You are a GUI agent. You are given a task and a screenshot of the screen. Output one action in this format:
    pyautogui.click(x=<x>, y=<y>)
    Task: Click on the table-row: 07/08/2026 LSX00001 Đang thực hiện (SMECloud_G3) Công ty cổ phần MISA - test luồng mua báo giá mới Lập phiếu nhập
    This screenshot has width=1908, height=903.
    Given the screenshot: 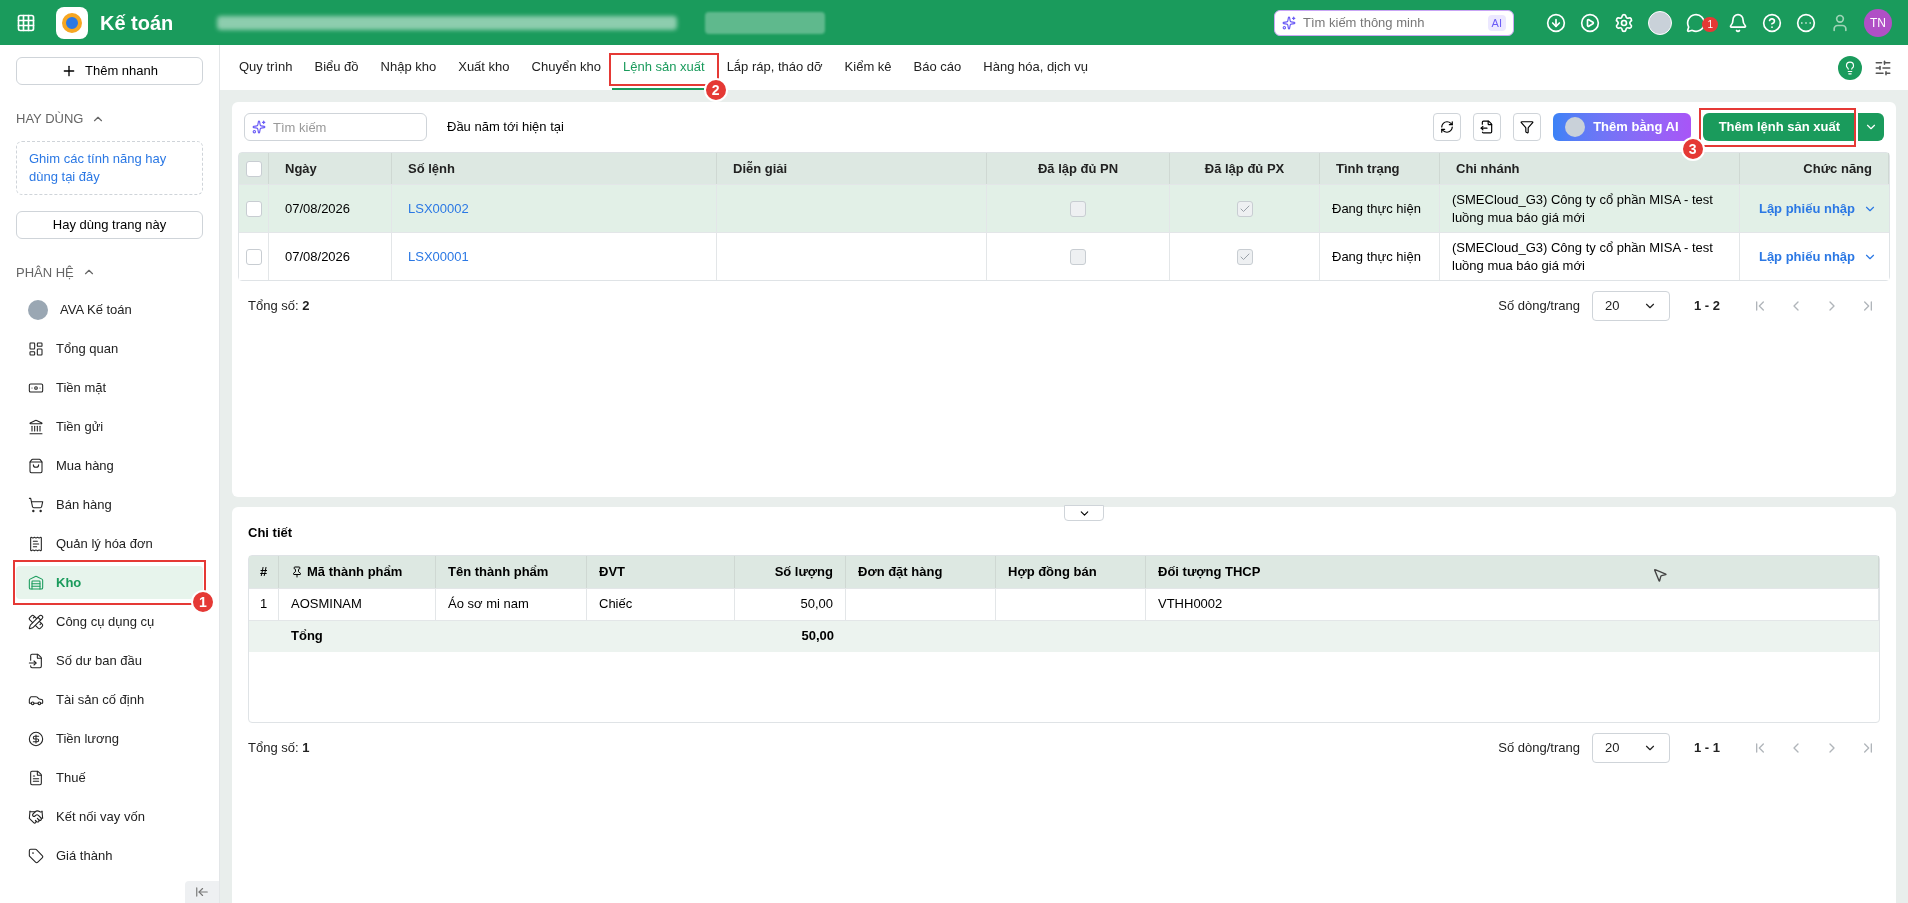 What is the action you would take?
    pyautogui.click(x=1064, y=256)
    